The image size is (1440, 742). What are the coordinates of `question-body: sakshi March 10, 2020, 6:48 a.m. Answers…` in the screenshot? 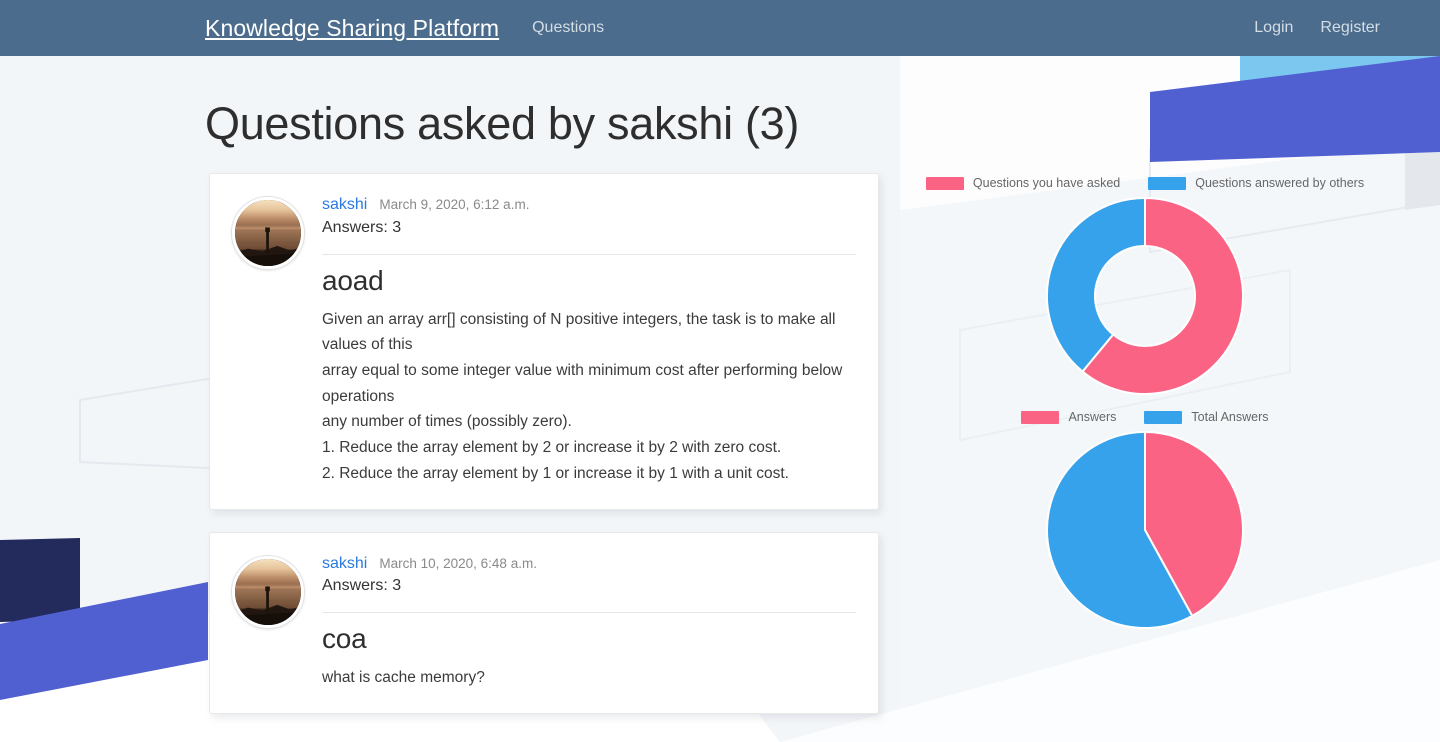 It's located at (589, 622).